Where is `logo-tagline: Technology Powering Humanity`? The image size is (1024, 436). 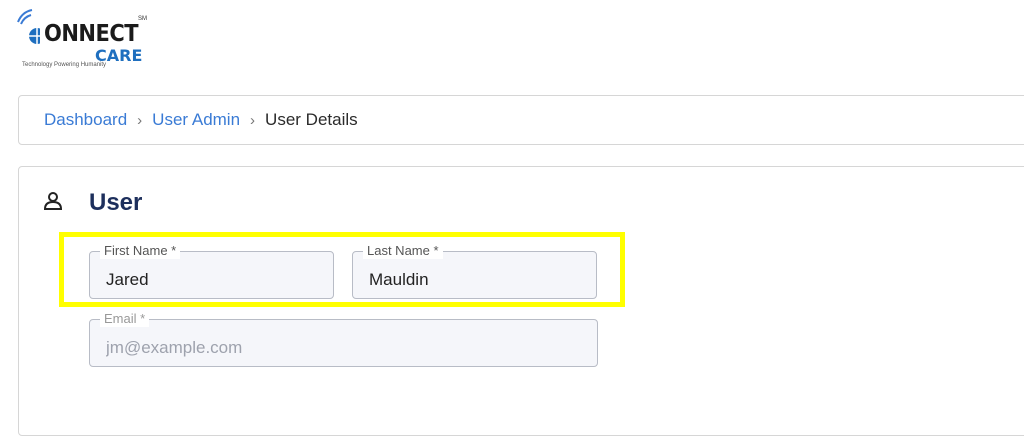
logo-tagline: Technology Powering Humanity is located at coordinates (64, 65).